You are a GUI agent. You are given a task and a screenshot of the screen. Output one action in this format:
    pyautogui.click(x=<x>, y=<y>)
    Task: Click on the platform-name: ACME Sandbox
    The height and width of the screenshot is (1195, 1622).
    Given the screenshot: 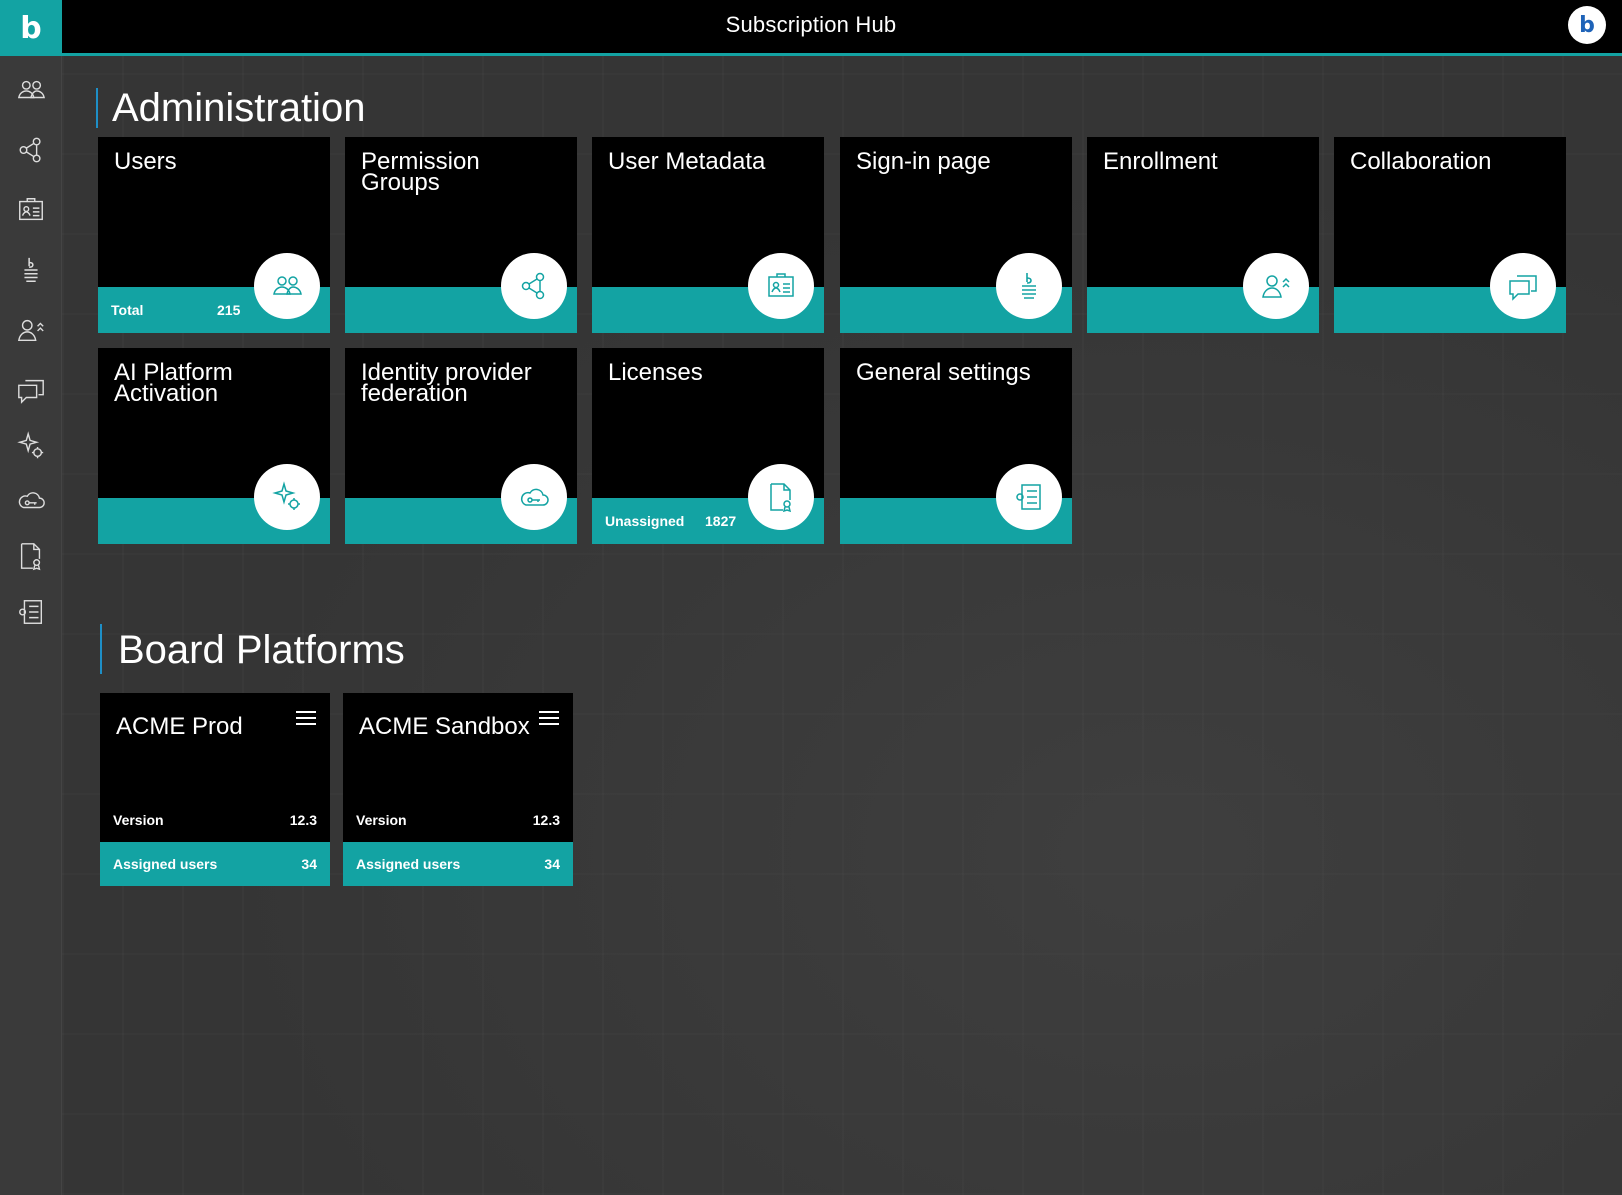 What is the action you would take?
    pyautogui.click(x=444, y=726)
    